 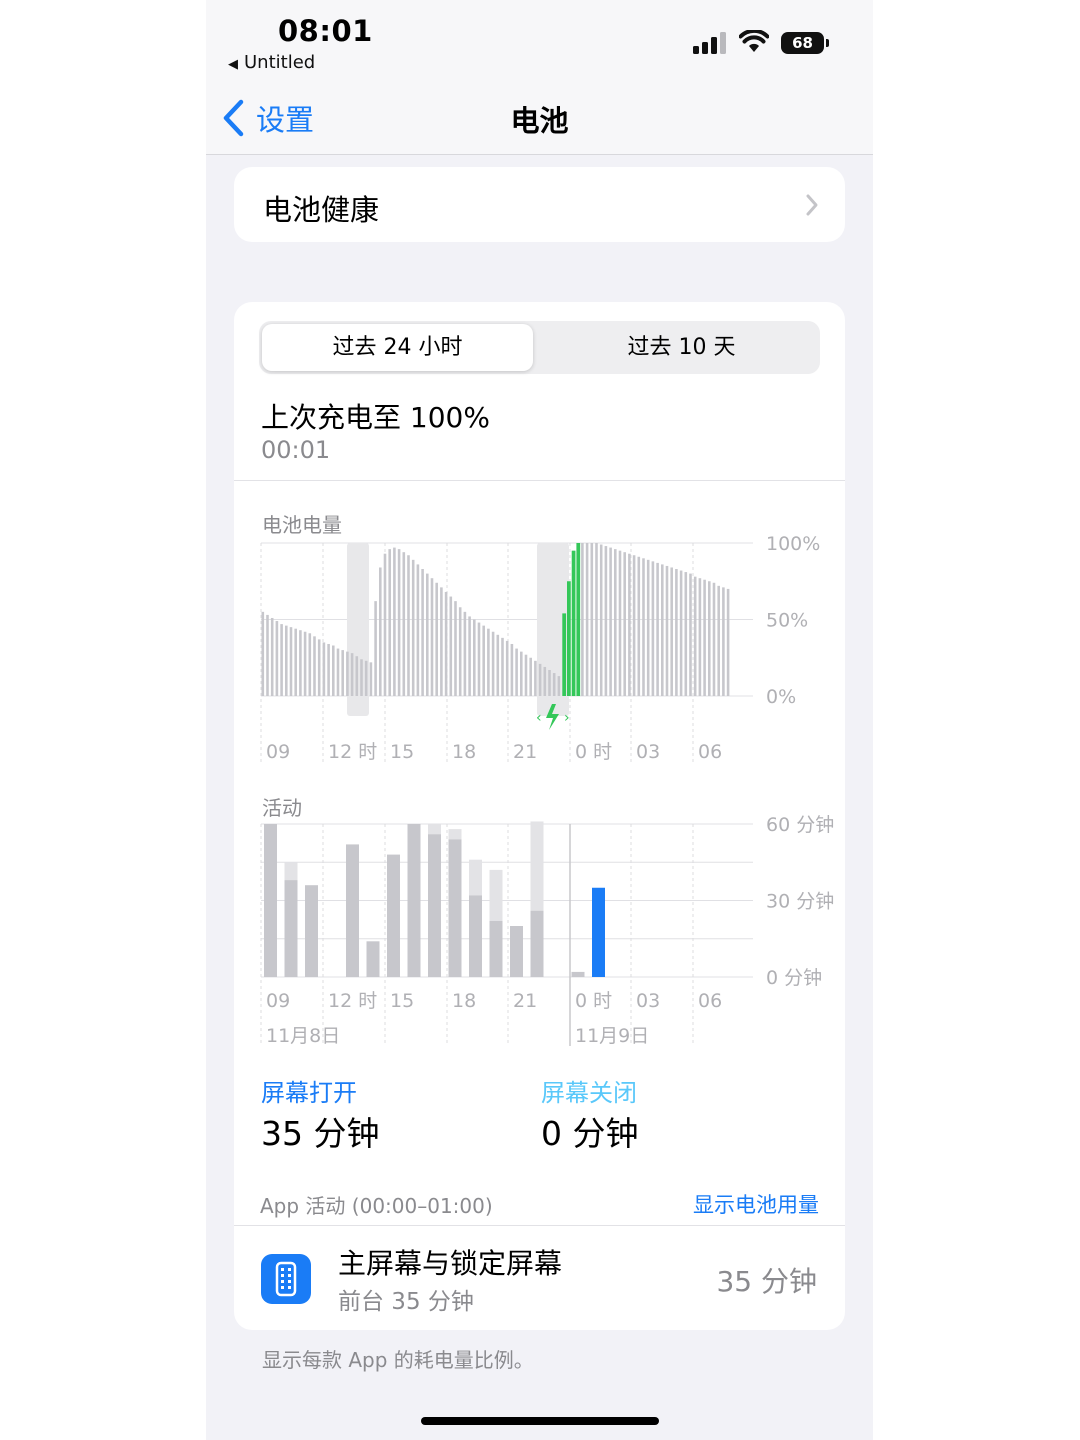 What do you see at coordinates (271, 62) in the screenshot?
I see `back-to-app-link: ◀ Untitled` at bounding box center [271, 62].